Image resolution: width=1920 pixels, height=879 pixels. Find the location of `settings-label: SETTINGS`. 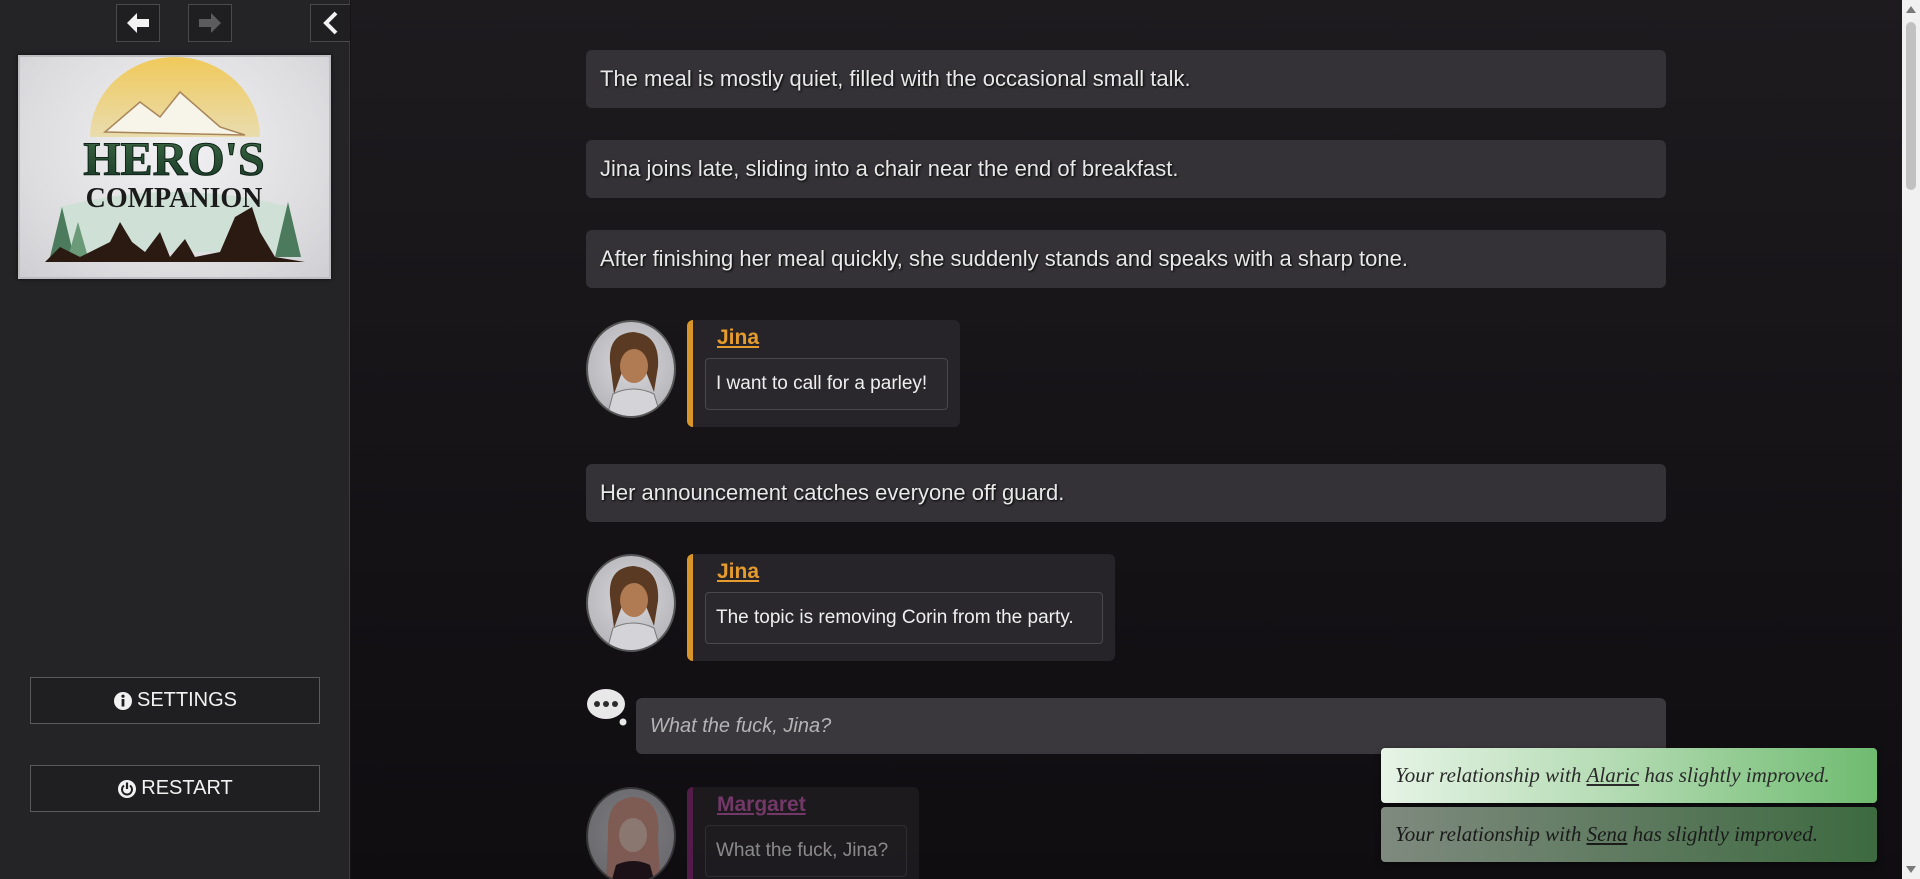

settings-label: SETTINGS is located at coordinates (186, 700).